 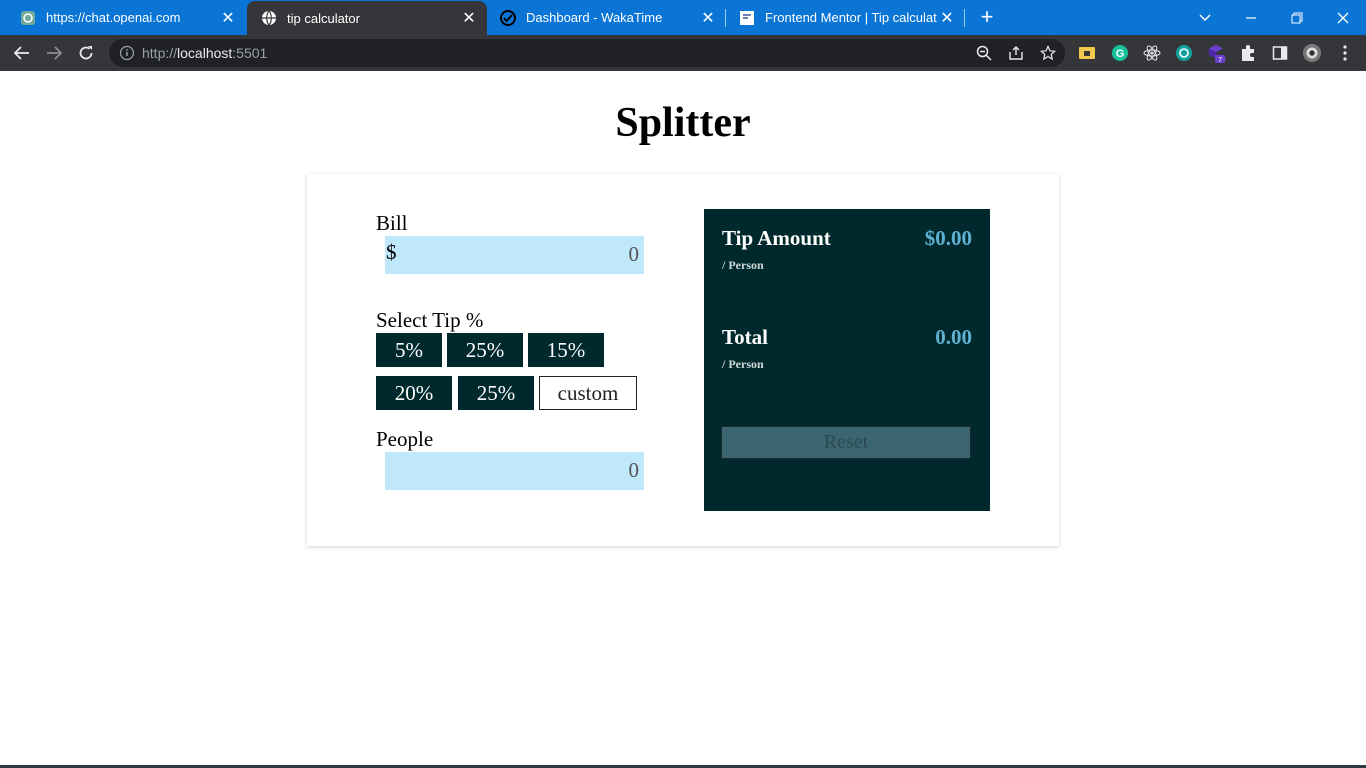 What do you see at coordinates (113, 17) in the screenshot?
I see `tab-title: https://chat.openai.com` at bounding box center [113, 17].